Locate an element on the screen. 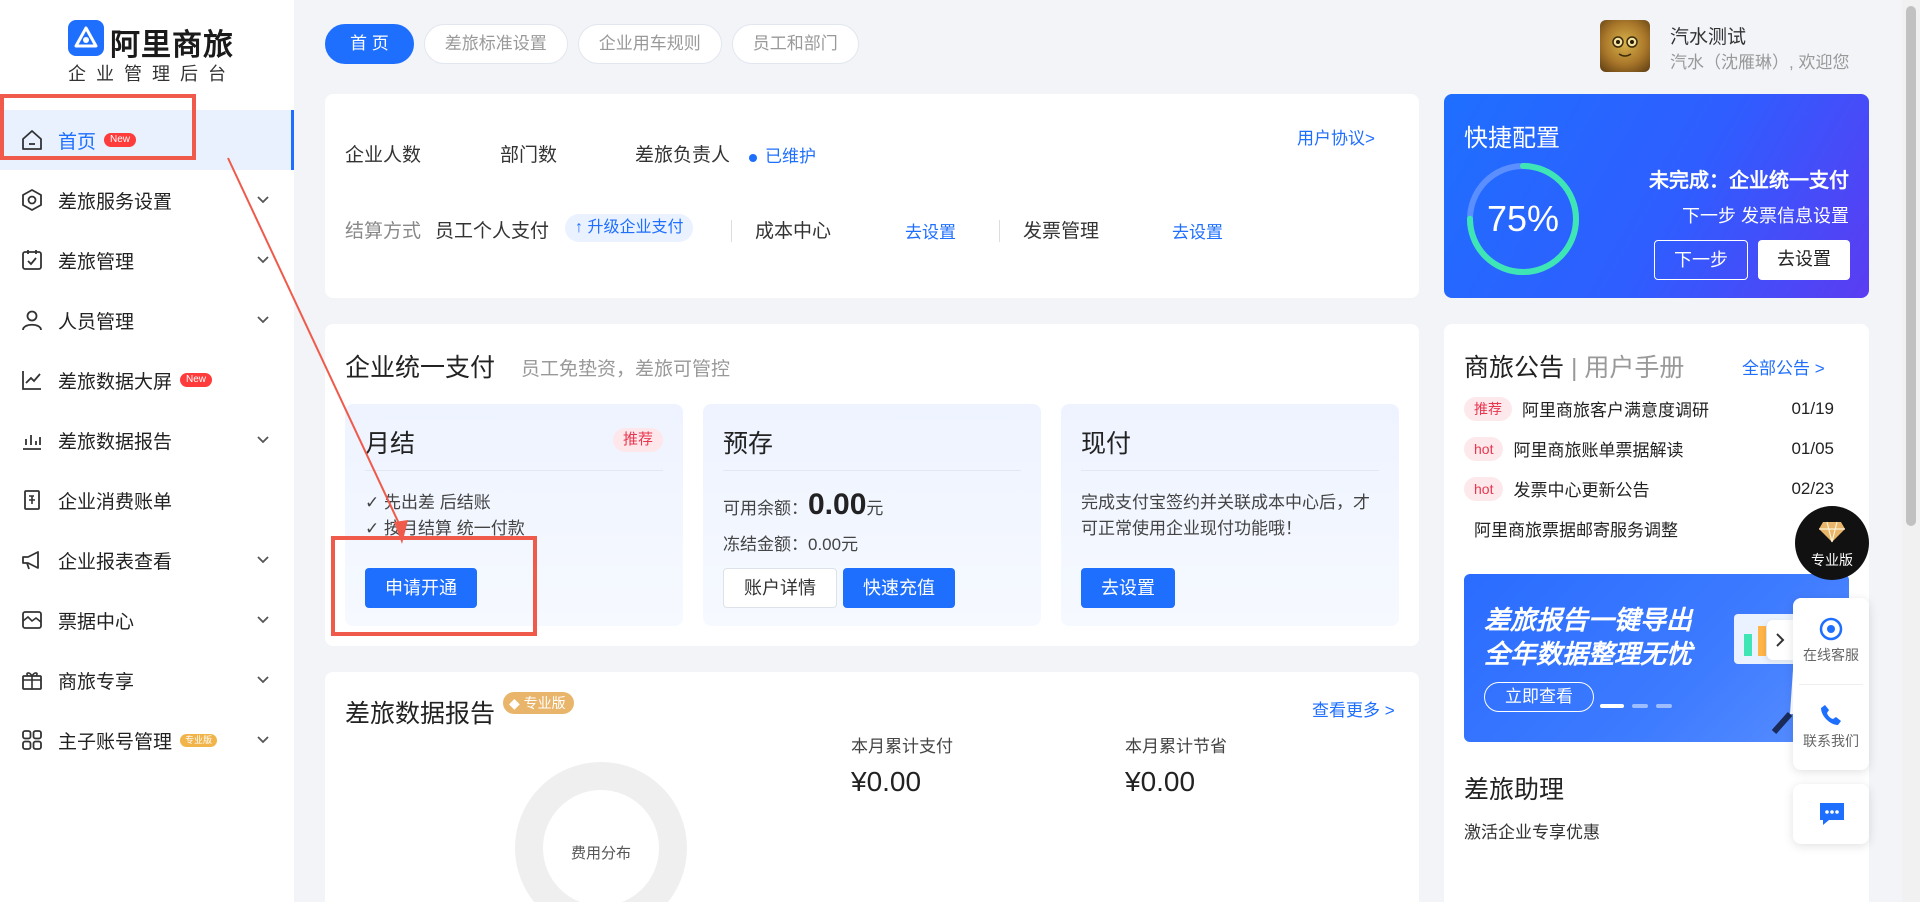  sidebar-item-personnel: 人员管理 is located at coordinates (147, 320).